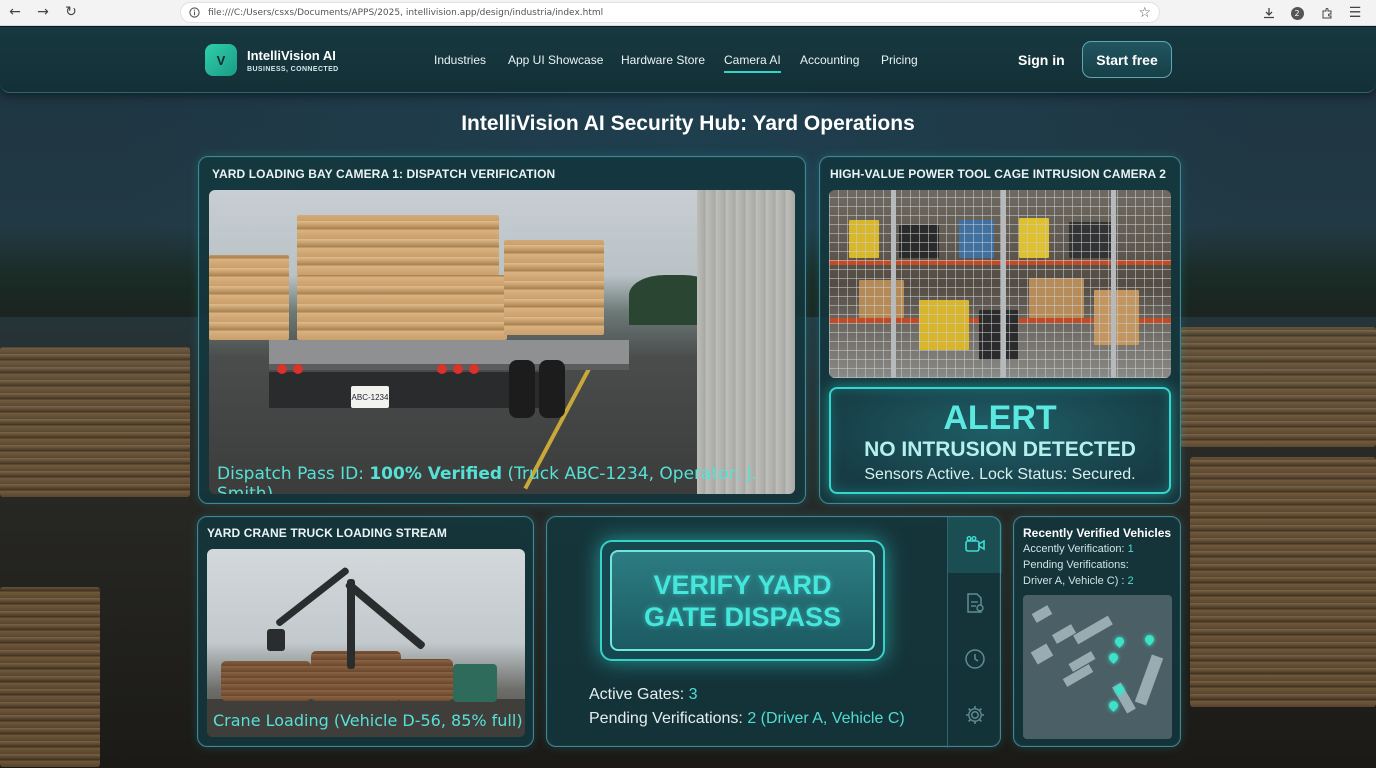 Image resolution: width=1376 pixels, height=768 pixels. I want to click on camera2-feed, so click(1000, 284).